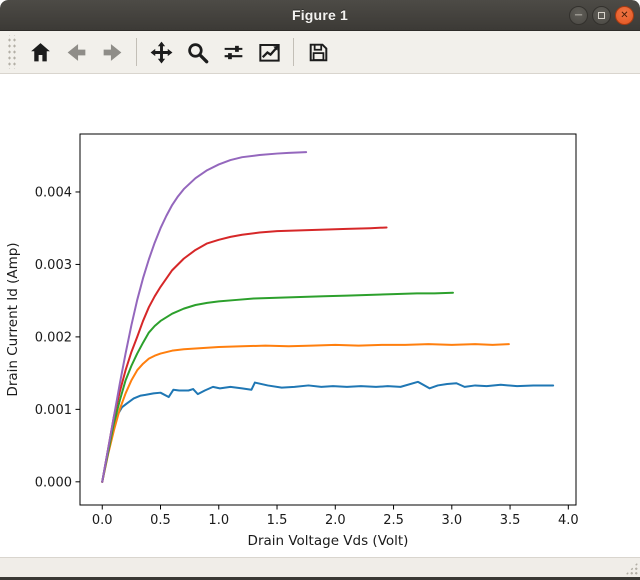  I want to click on forward-arrow-icon, so click(112, 52).